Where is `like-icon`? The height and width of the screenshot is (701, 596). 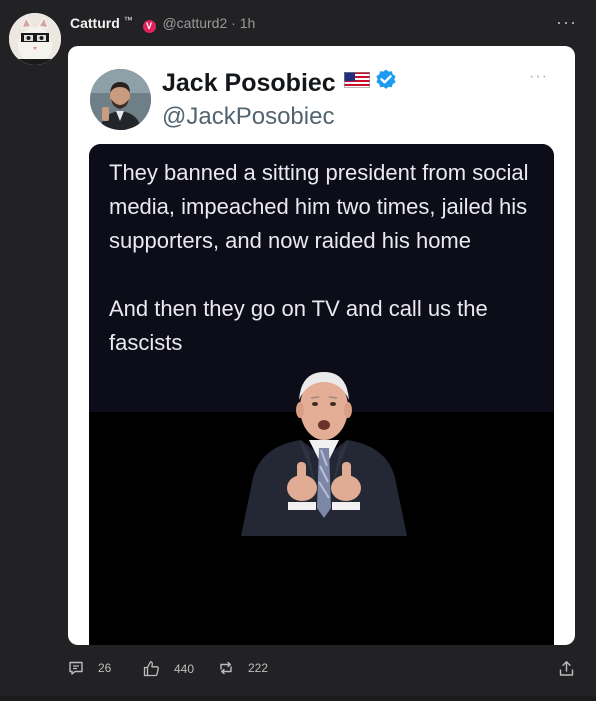 like-icon is located at coordinates (151, 669).